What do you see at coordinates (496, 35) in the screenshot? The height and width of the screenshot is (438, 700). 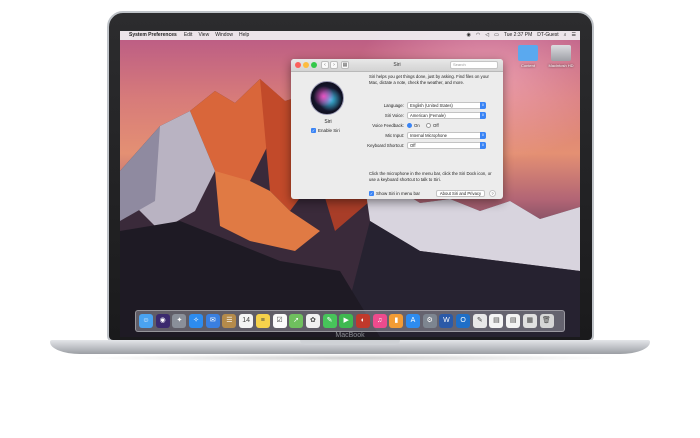 I see `battery-icon: ▭` at bounding box center [496, 35].